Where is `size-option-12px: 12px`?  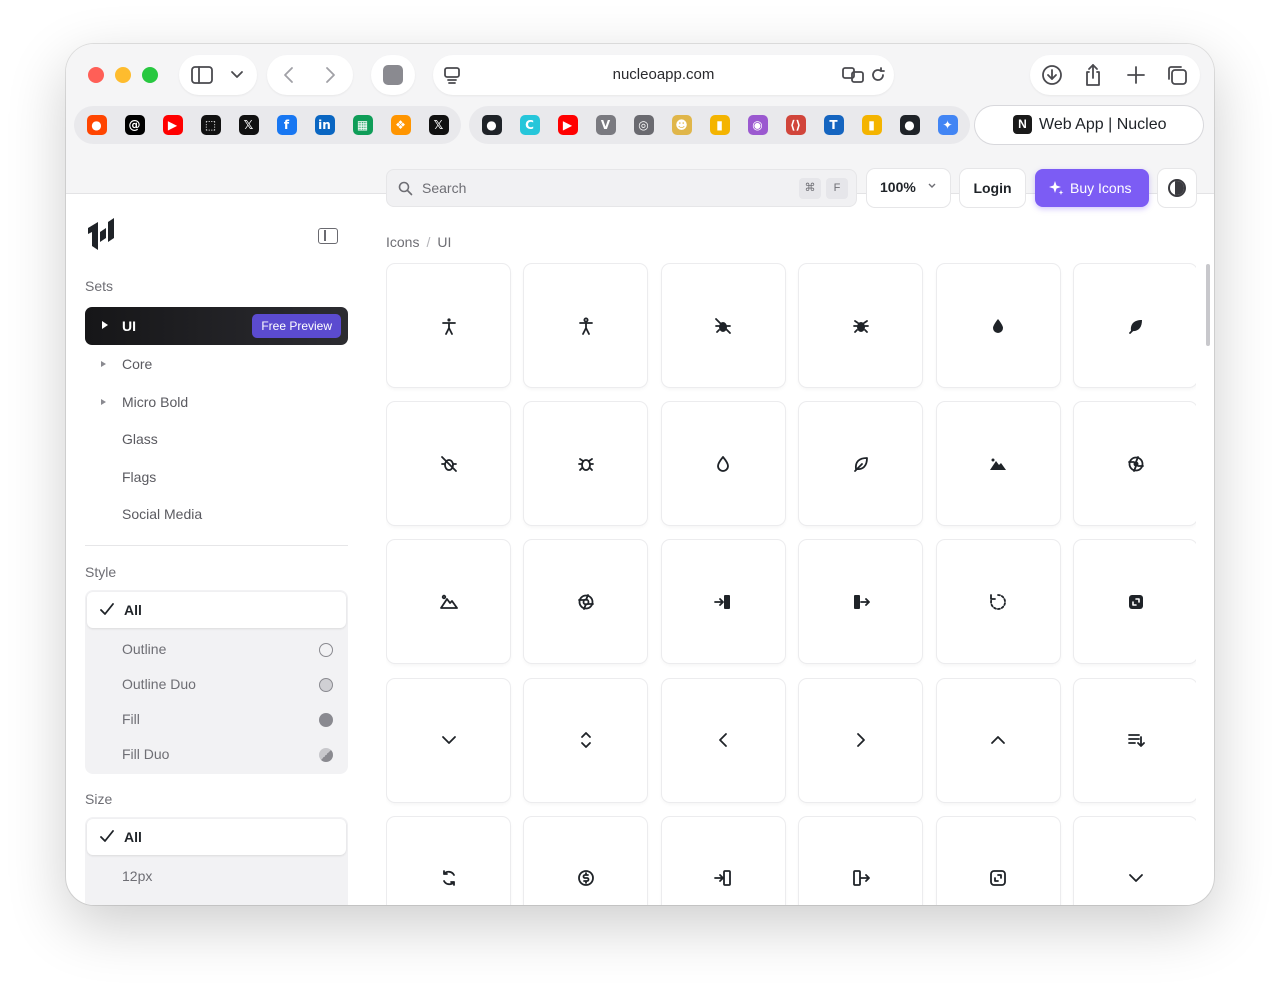 size-option-12px: 12px is located at coordinates (137, 876).